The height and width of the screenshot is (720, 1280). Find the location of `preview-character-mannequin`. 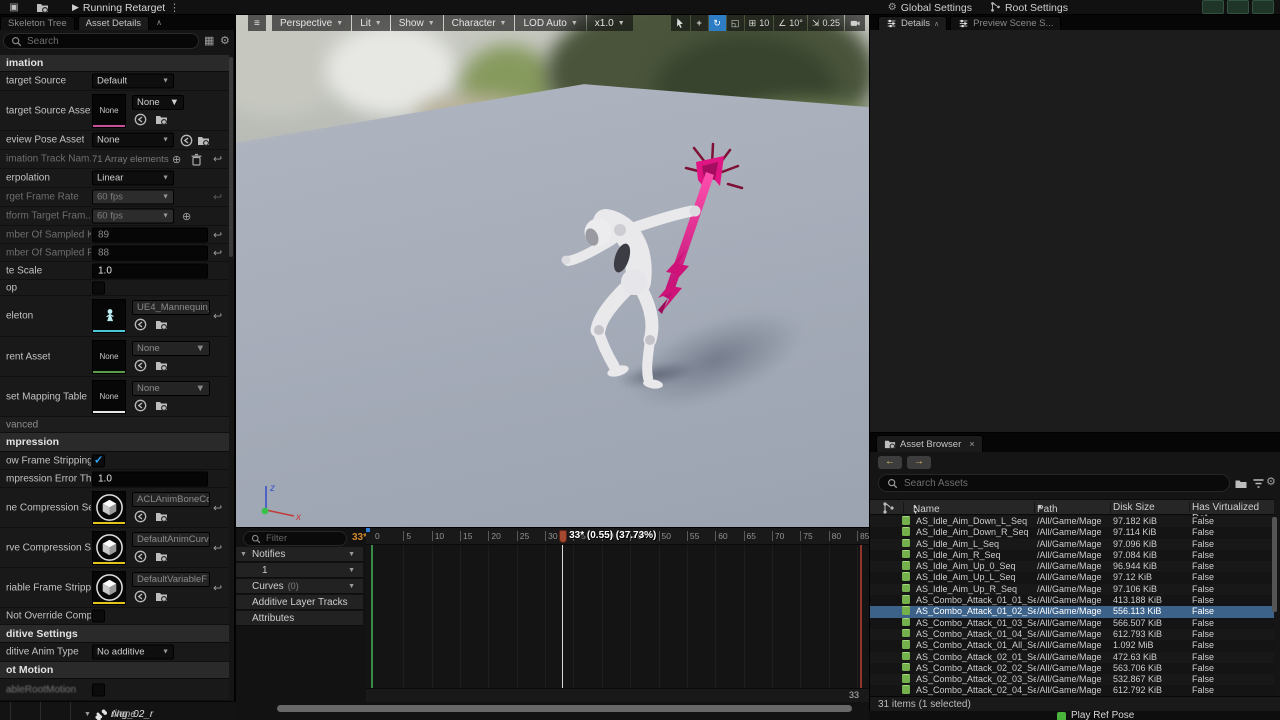

preview-character-mannequin is located at coordinates (630, 280).